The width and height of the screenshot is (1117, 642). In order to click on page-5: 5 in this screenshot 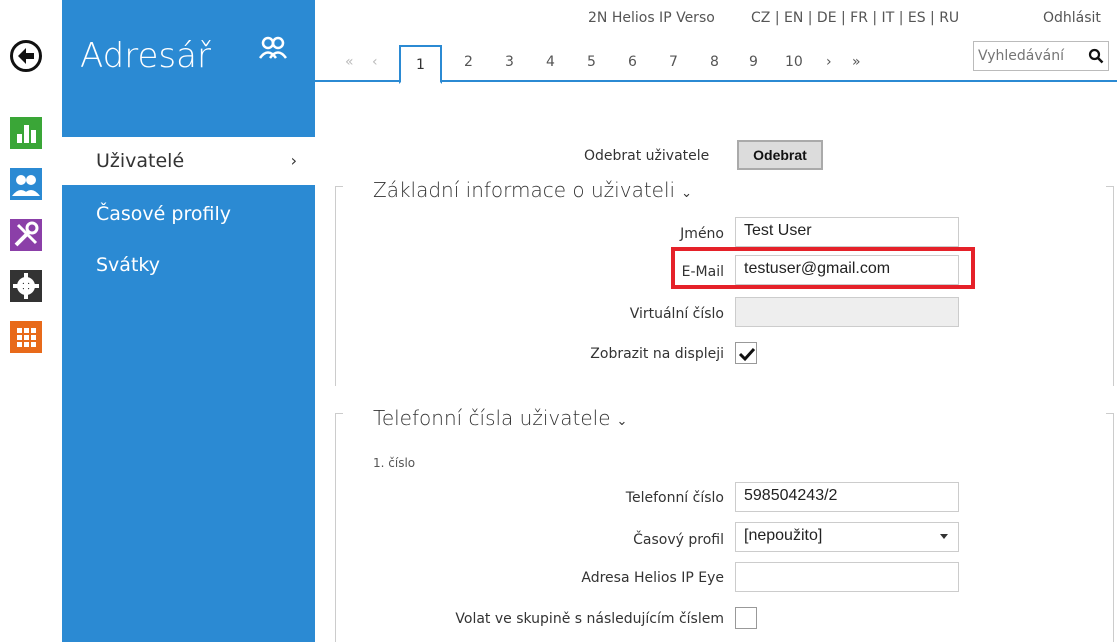, I will do `click(591, 62)`.